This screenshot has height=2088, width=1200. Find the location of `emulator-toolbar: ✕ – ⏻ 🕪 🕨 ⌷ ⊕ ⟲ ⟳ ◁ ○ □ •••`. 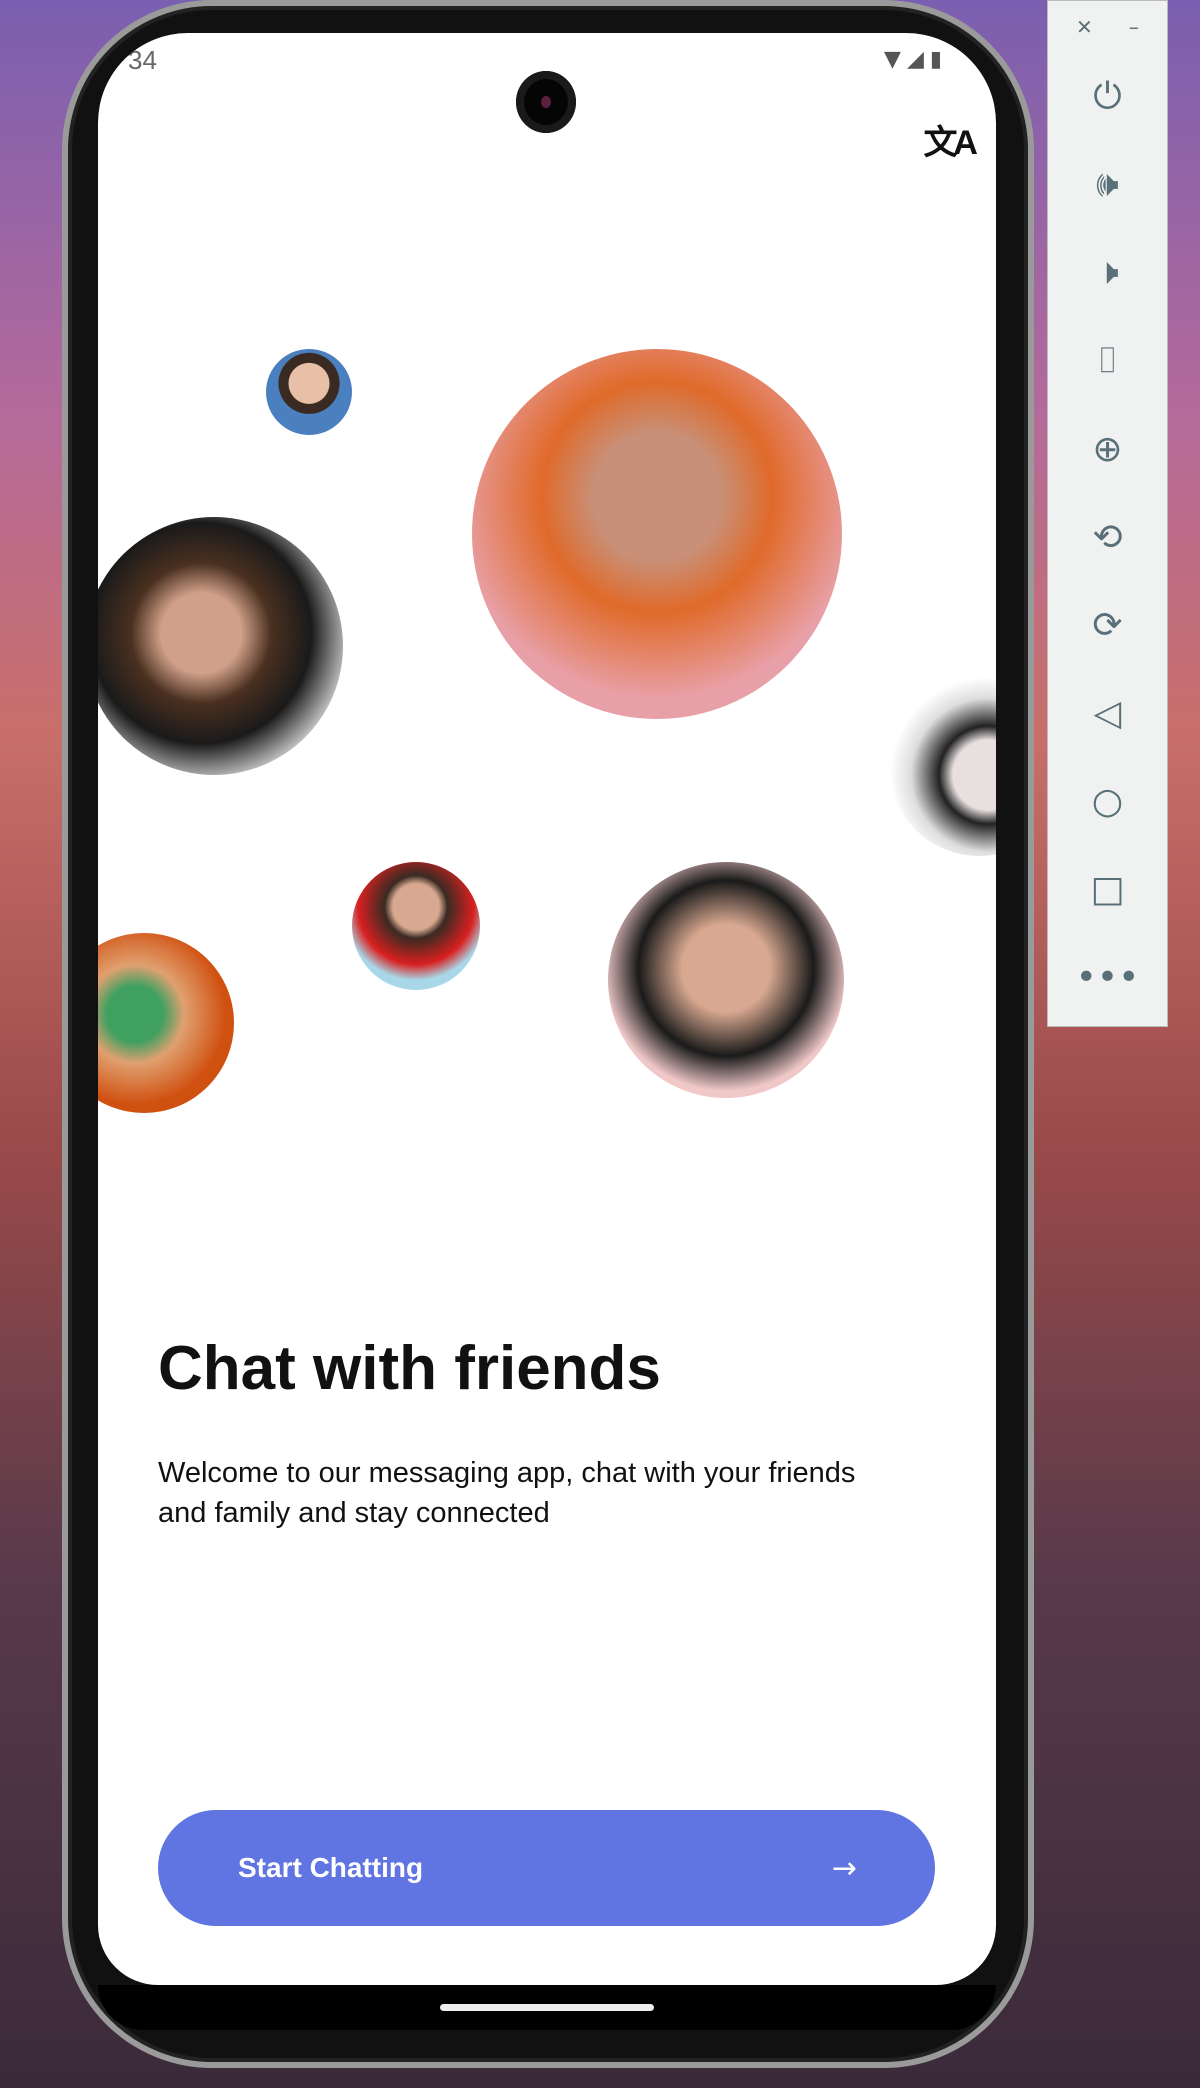

emulator-toolbar: ✕ – ⏻ 🕪 🕨 ⌷ ⊕ ⟲ ⟳ ◁ ○ □ ••• is located at coordinates (1107, 513).